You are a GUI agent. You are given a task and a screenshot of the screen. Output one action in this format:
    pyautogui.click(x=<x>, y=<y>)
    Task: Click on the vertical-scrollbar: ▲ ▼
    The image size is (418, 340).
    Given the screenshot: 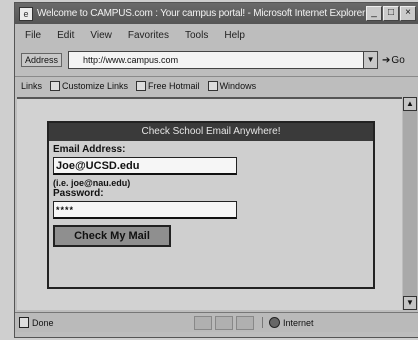 What is the action you would take?
    pyautogui.click(x=410, y=203)
    